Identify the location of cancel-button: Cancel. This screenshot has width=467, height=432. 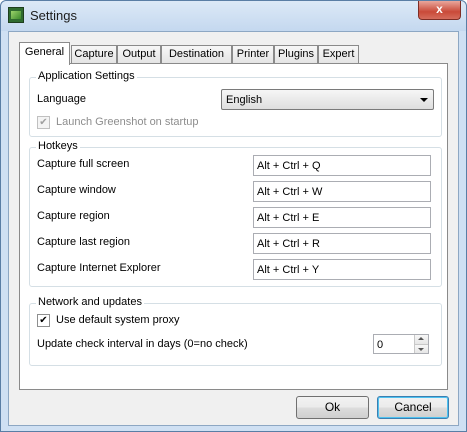
(413, 407).